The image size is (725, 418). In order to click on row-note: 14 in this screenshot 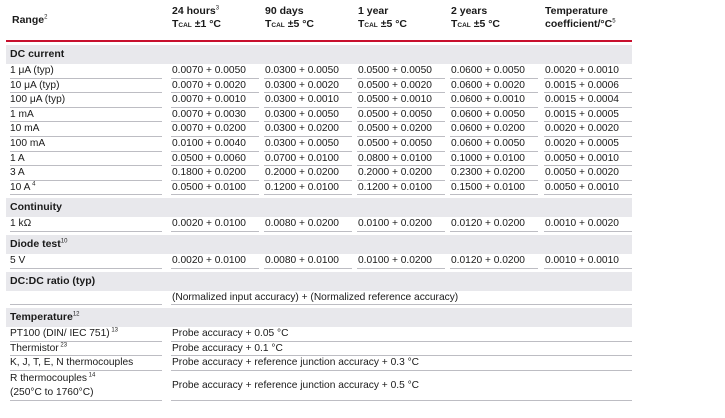, I will do `click(91, 375)`.